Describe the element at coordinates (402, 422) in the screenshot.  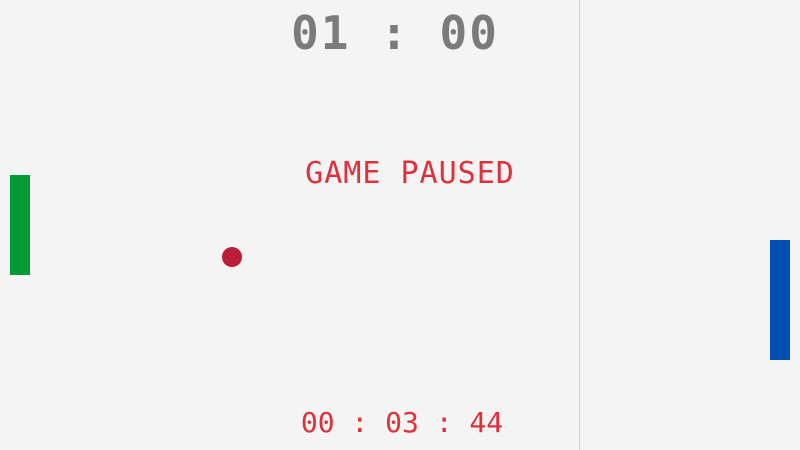
I see `game-timer: 00 : 03 : 44` at that location.